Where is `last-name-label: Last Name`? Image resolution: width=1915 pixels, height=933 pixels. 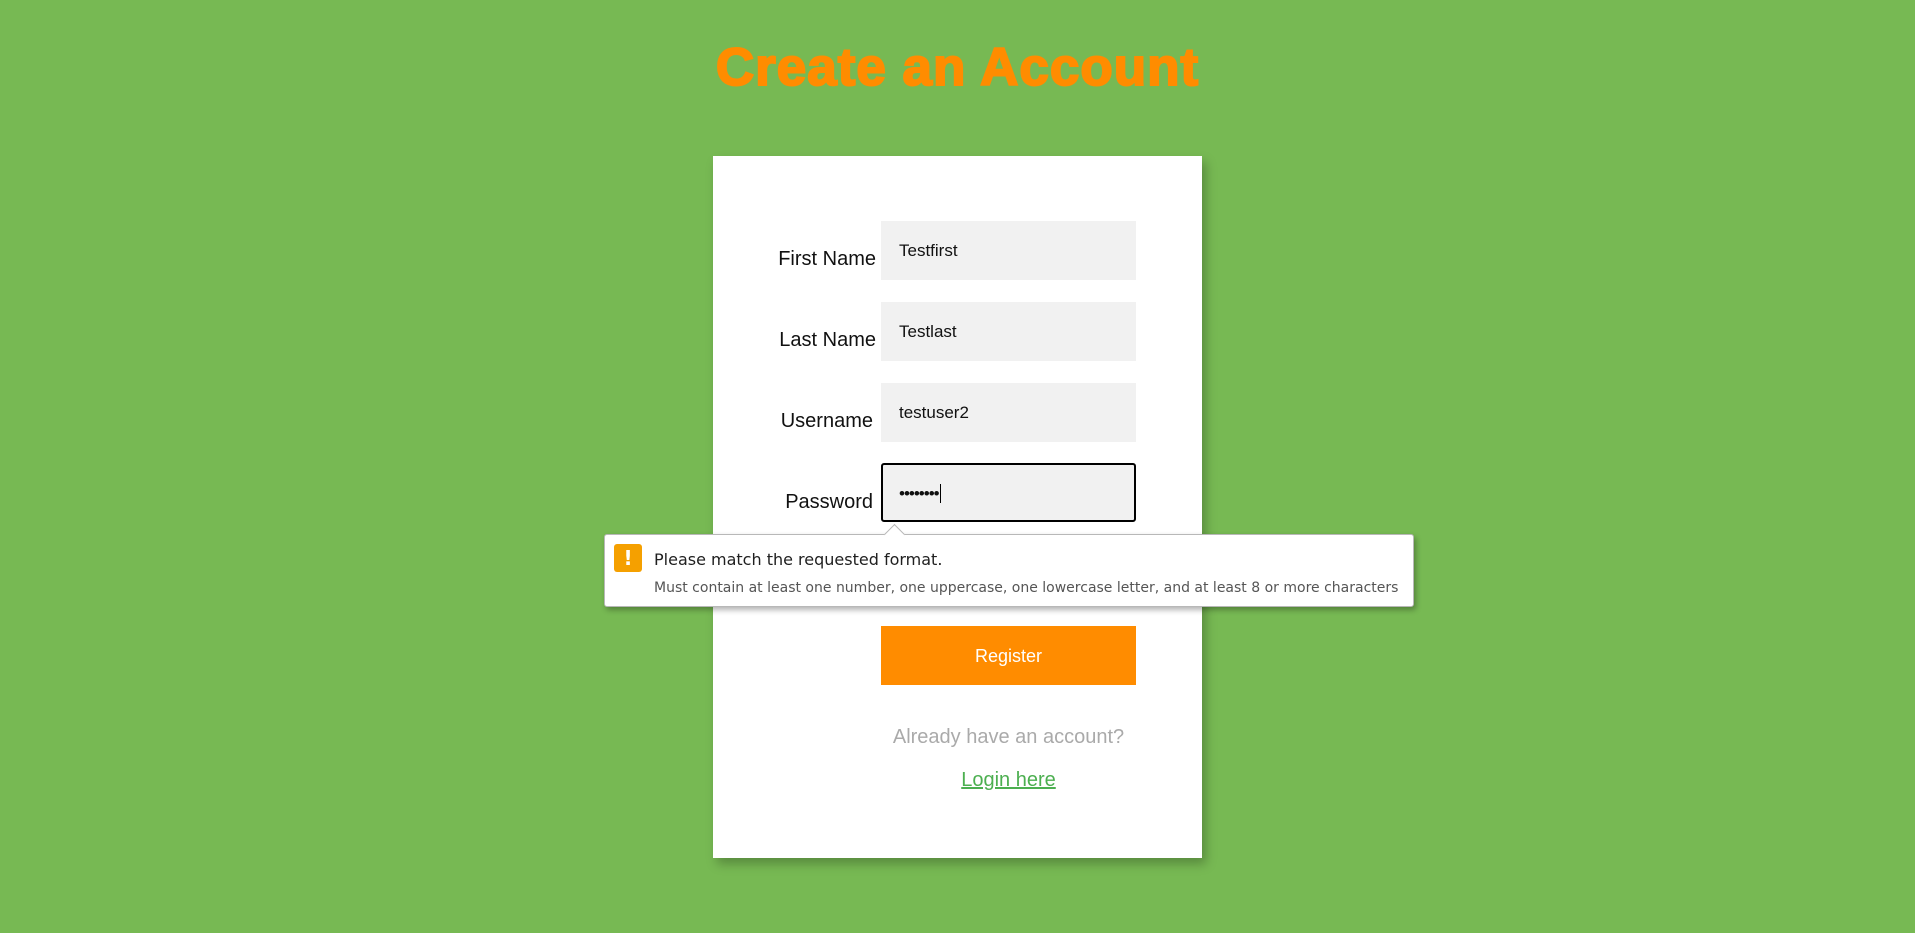 last-name-label: Last Name is located at coordinates (827, 340).